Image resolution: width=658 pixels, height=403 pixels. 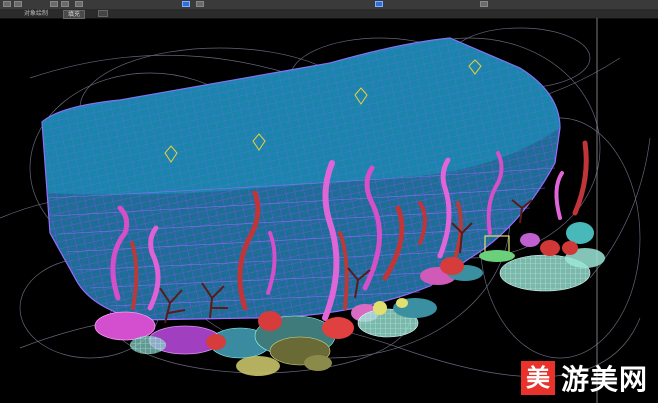 What do you see at coordinates (65, 4) in the screenshot?
I see `scale-icon` at bounding box center [65, 4].